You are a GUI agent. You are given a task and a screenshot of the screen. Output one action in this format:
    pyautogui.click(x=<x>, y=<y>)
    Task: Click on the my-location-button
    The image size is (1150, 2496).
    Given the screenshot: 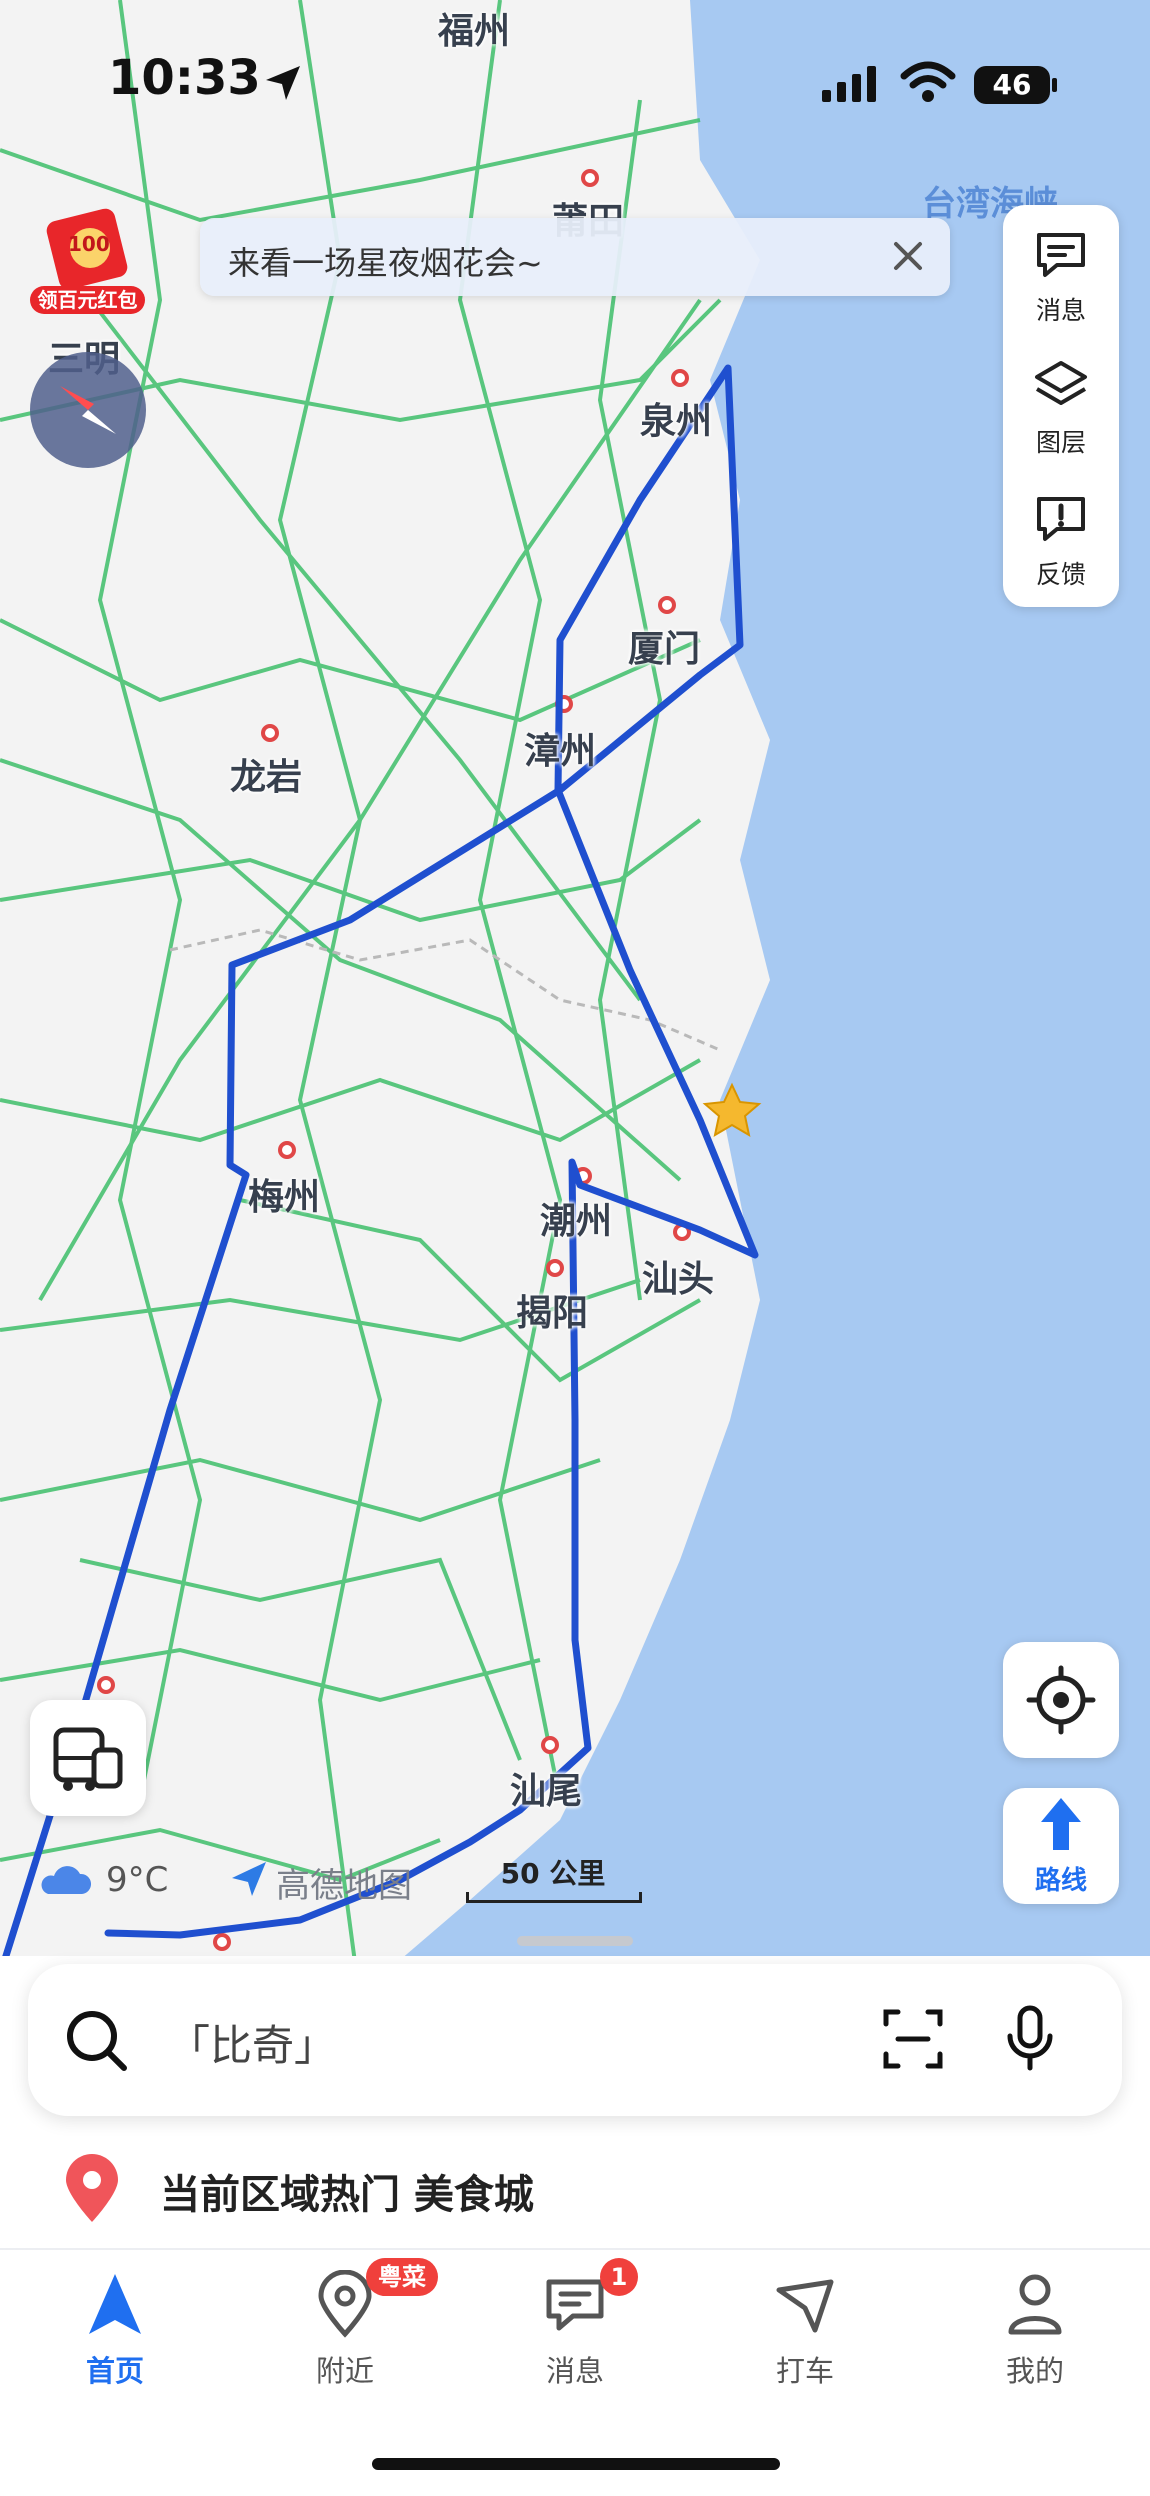 What is the action you would take?
    pyautogui.click(x=1061, y=1700)
    